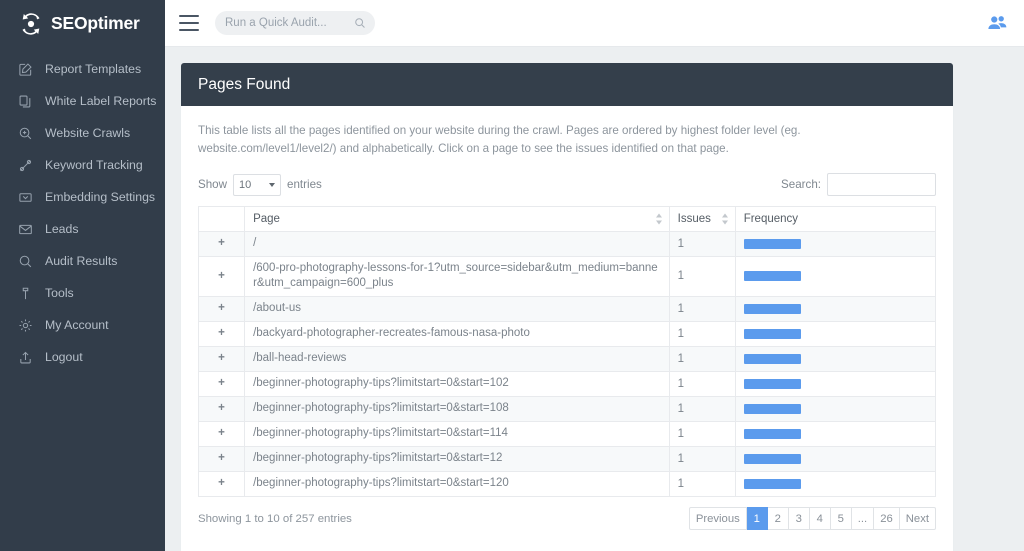  Describe the element at coordinates (25, 133) in the screenshot. I see `magnify-plus-icon` at that location.